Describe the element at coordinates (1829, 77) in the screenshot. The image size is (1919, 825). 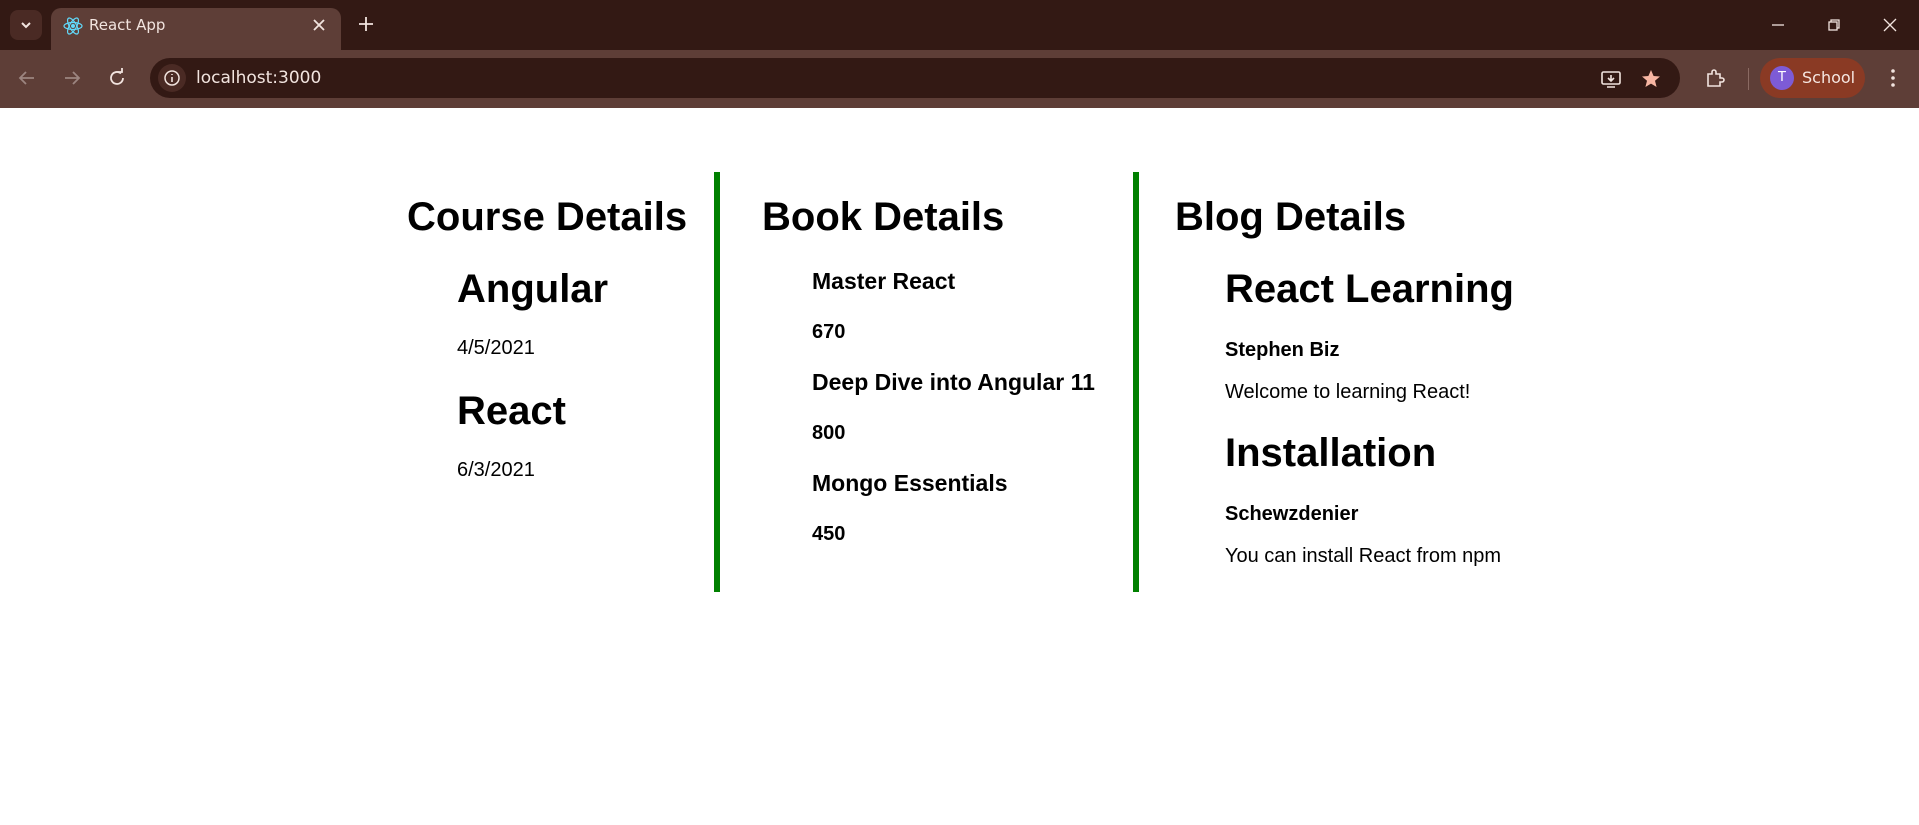
I see `profile-name: School` at that location.